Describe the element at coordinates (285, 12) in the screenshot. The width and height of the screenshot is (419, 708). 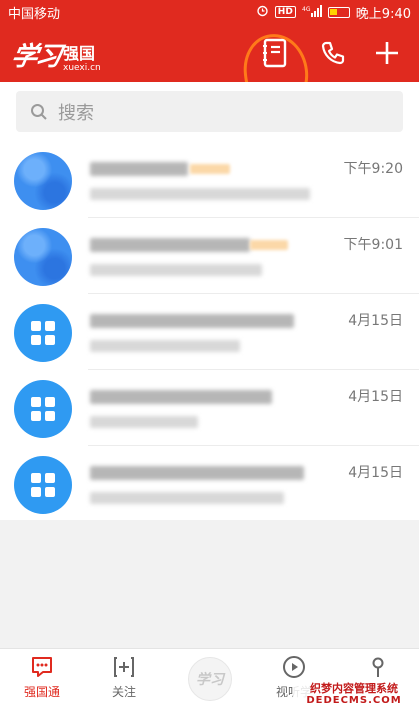
I see `hd-badge: HD` at that location.